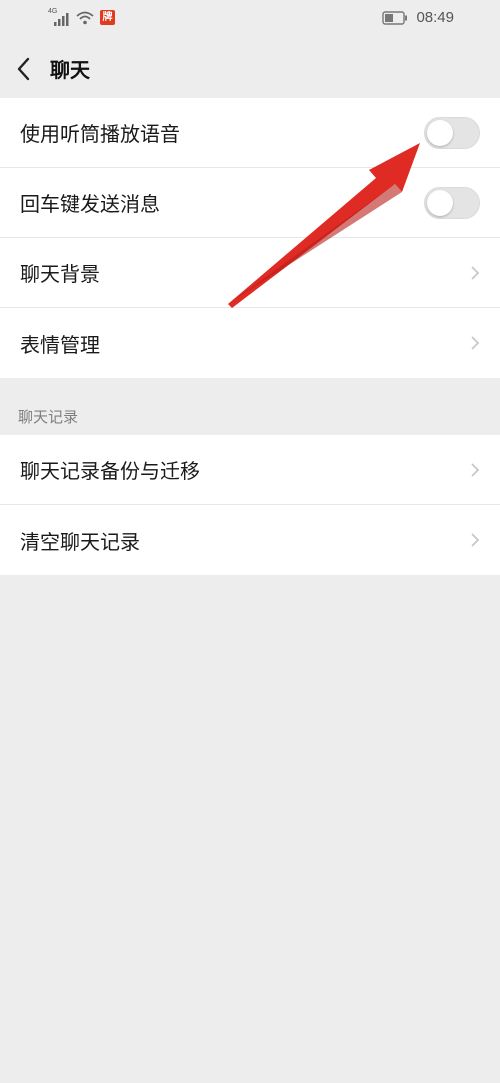 The width and height of the screenshot is (500, 1083). Describe the element at coordinates (60, 274) in the screenshot. I see `settings-row-label: 聊天背景` at that location.